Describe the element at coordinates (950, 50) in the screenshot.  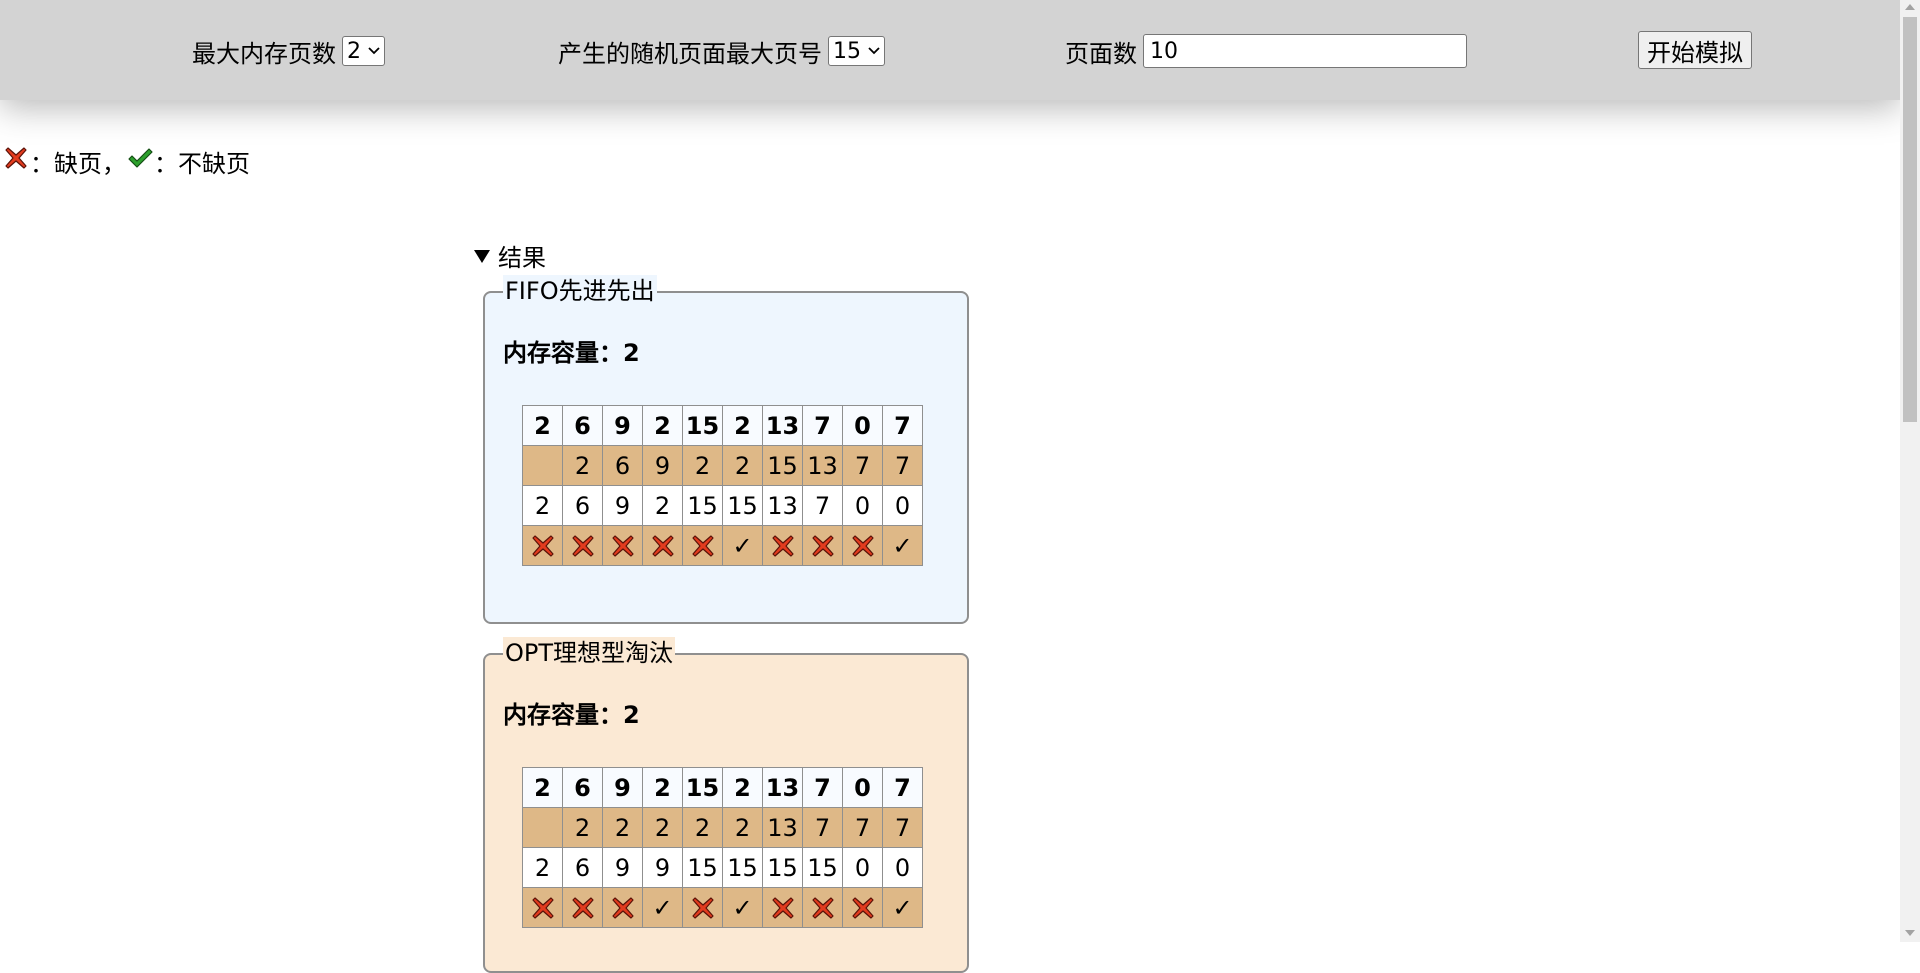
I see `settings-toolbar: 最大内存页数 2 产生的随机页面最大页号 15 页面数 10 开始模拟` at that location.